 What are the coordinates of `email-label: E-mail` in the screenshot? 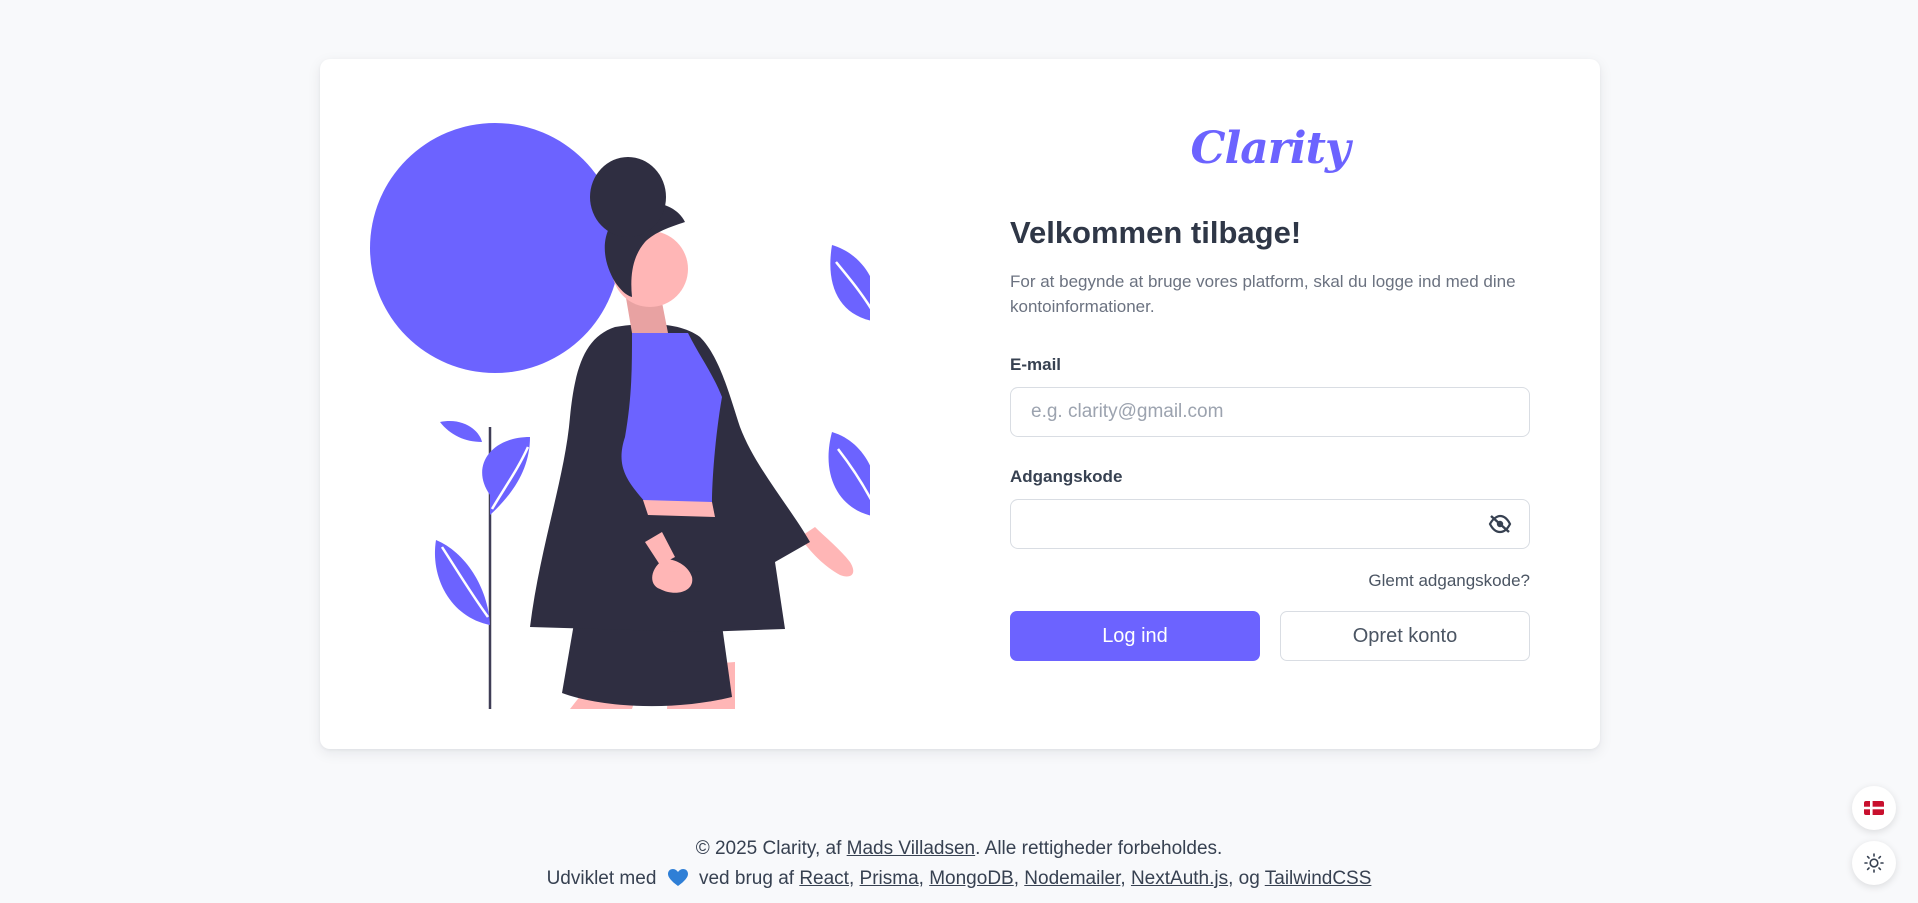 It's located at (1036, 364).